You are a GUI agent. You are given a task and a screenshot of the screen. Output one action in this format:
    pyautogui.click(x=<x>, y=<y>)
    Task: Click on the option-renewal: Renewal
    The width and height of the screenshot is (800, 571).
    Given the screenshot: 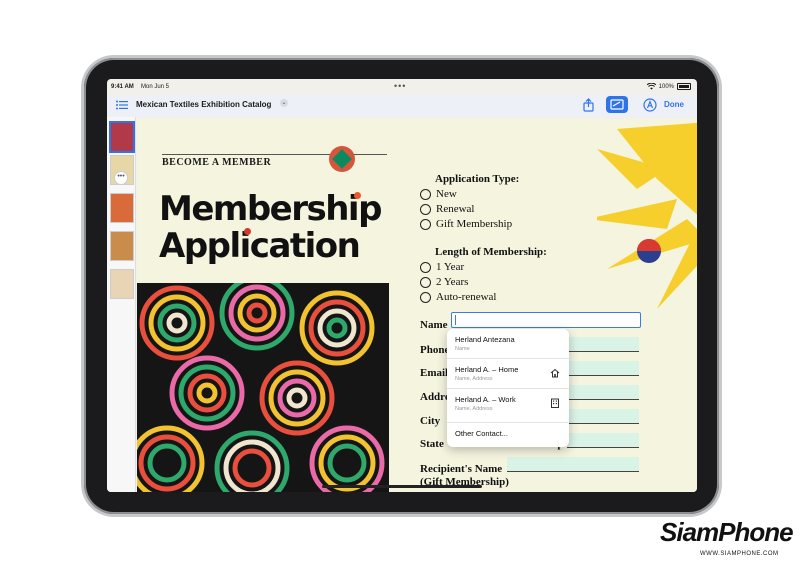 What is the action you would take?
    pyautogui.click(x=447, y=209)
    